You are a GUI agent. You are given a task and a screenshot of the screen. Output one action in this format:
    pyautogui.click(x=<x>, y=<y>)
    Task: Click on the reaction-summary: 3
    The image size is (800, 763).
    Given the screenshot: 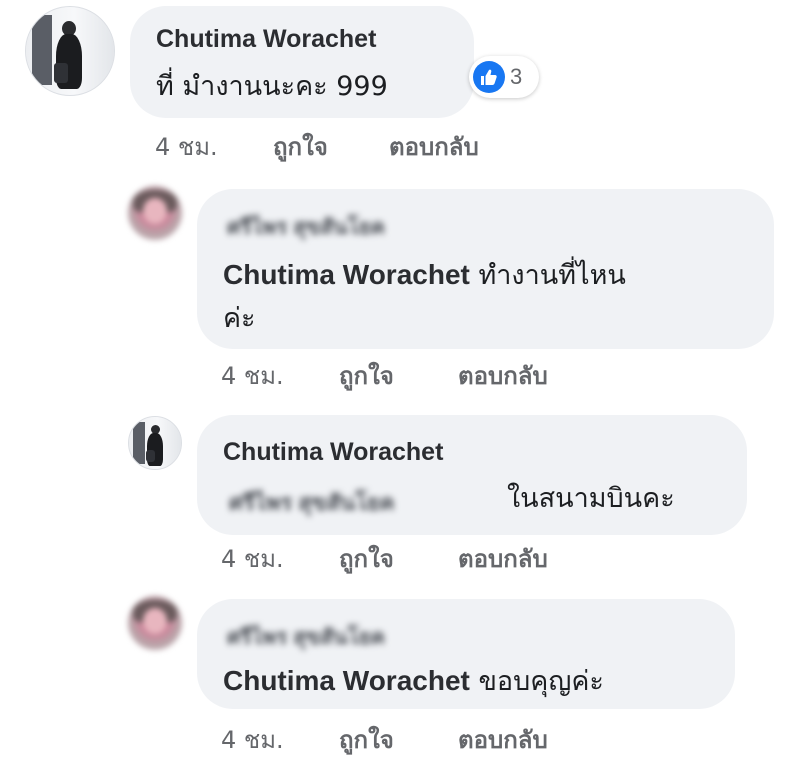 What is the action you would take?
    pyautogui.click(x=504, y=77)
    